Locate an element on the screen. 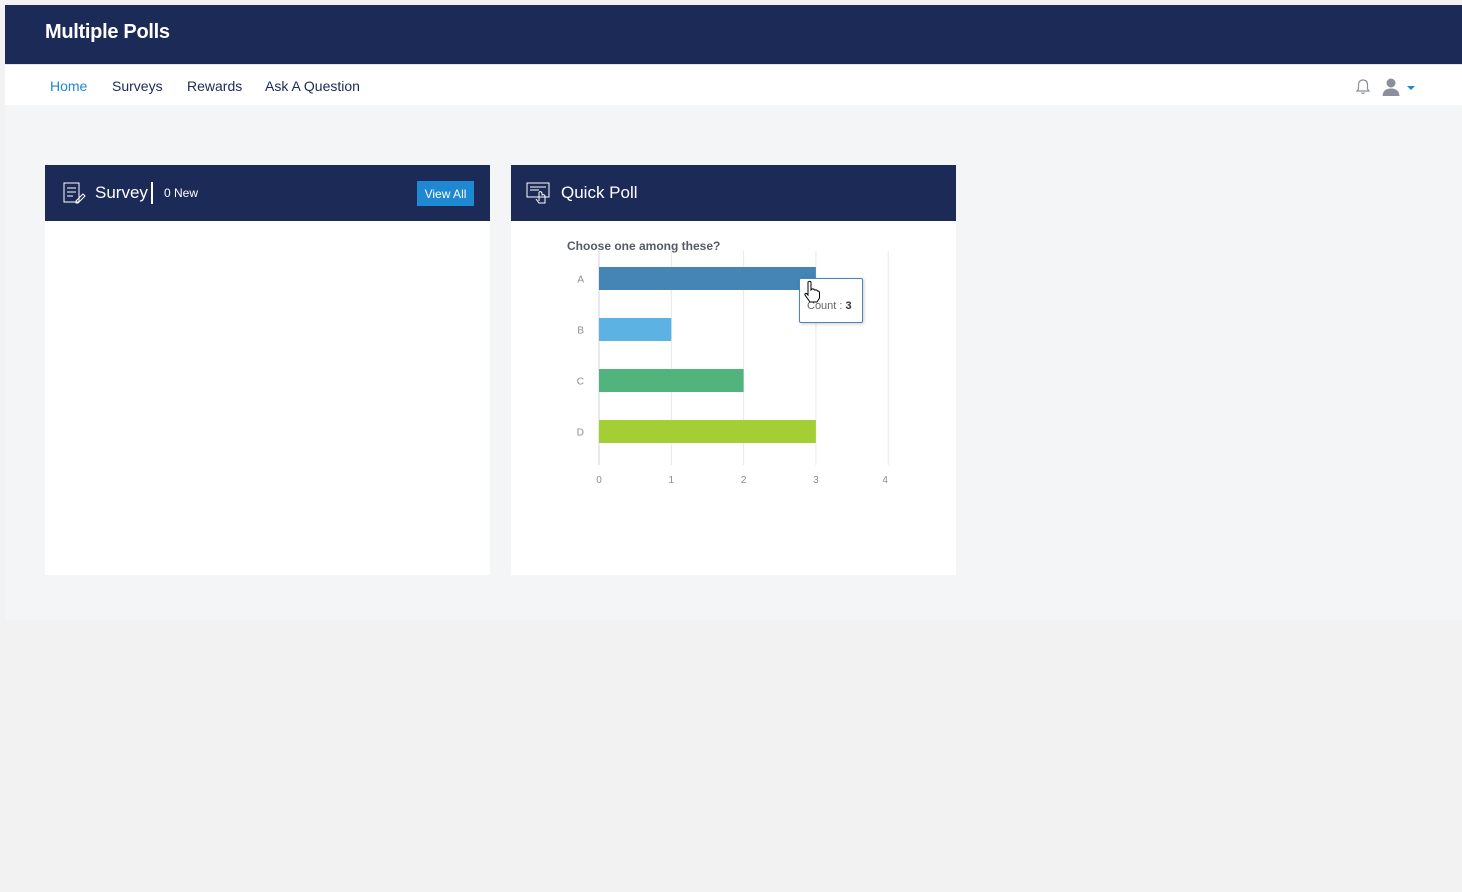 The image size is (1462, 892). category-label: B is located at coordinates (580, 331).